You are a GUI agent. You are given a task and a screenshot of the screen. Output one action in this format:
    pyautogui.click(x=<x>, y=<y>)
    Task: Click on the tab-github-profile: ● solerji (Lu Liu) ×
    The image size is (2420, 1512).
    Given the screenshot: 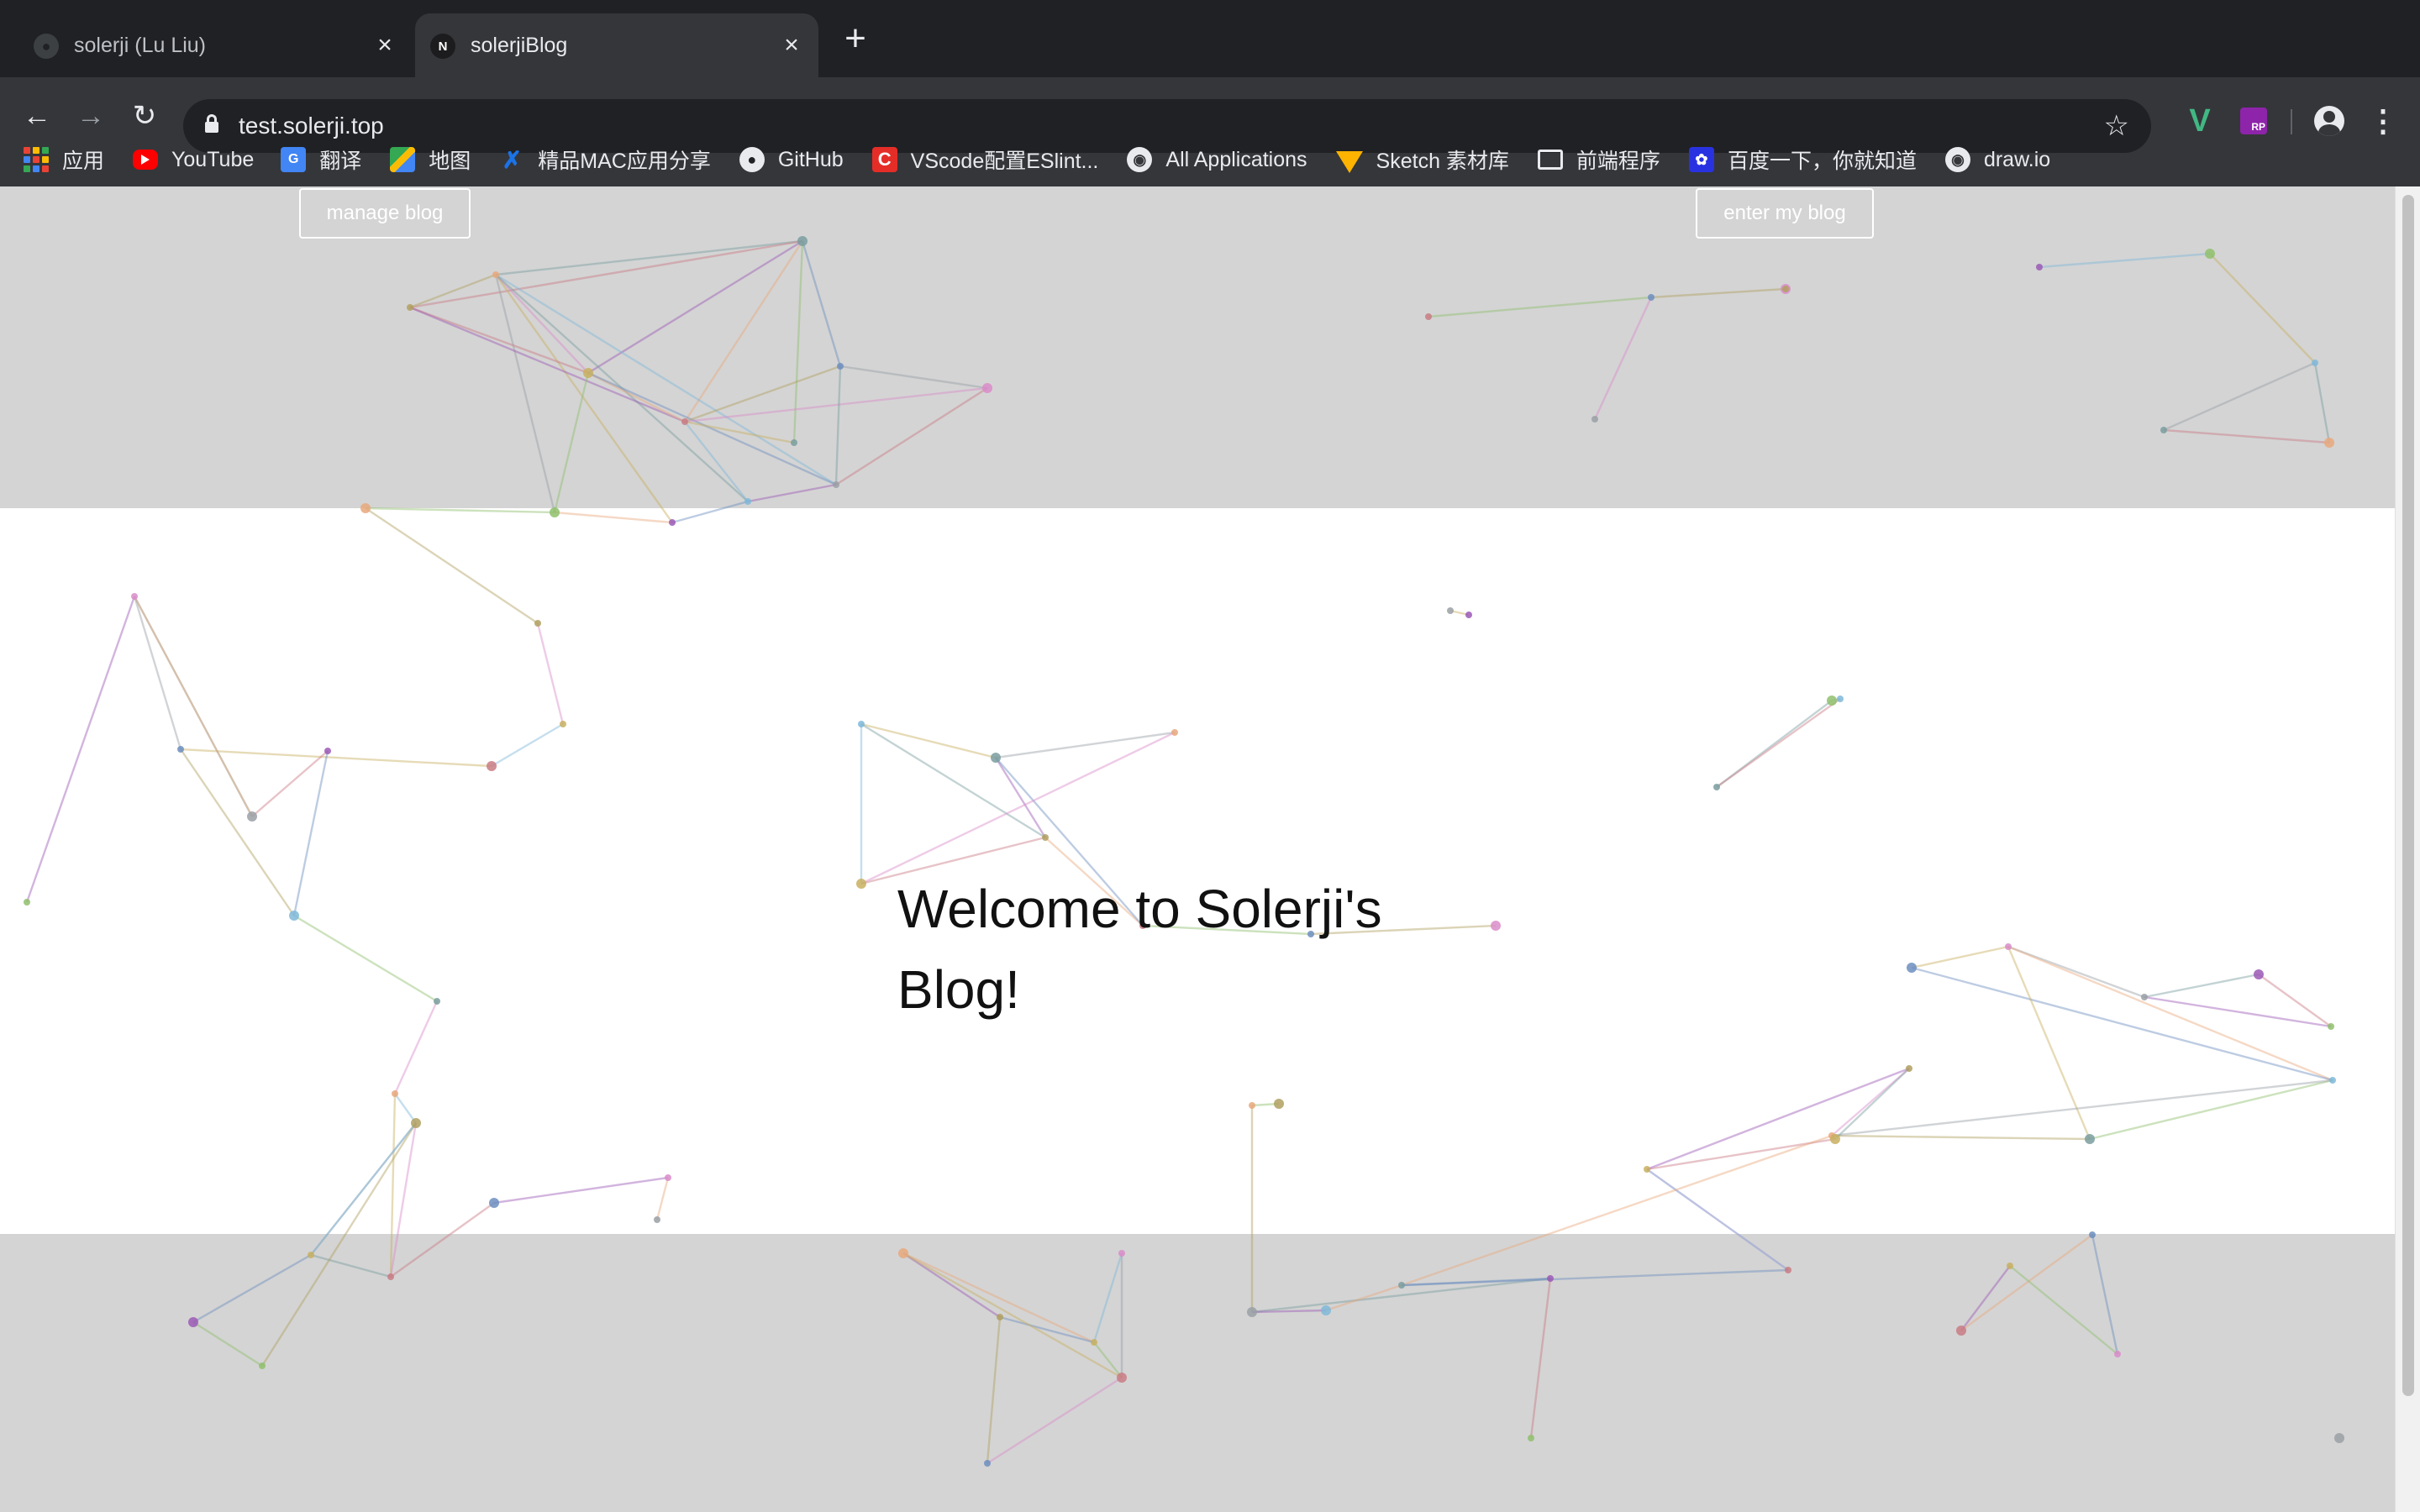 What is the action you would take?
    pyautogui.click(x=215, y=45)
    